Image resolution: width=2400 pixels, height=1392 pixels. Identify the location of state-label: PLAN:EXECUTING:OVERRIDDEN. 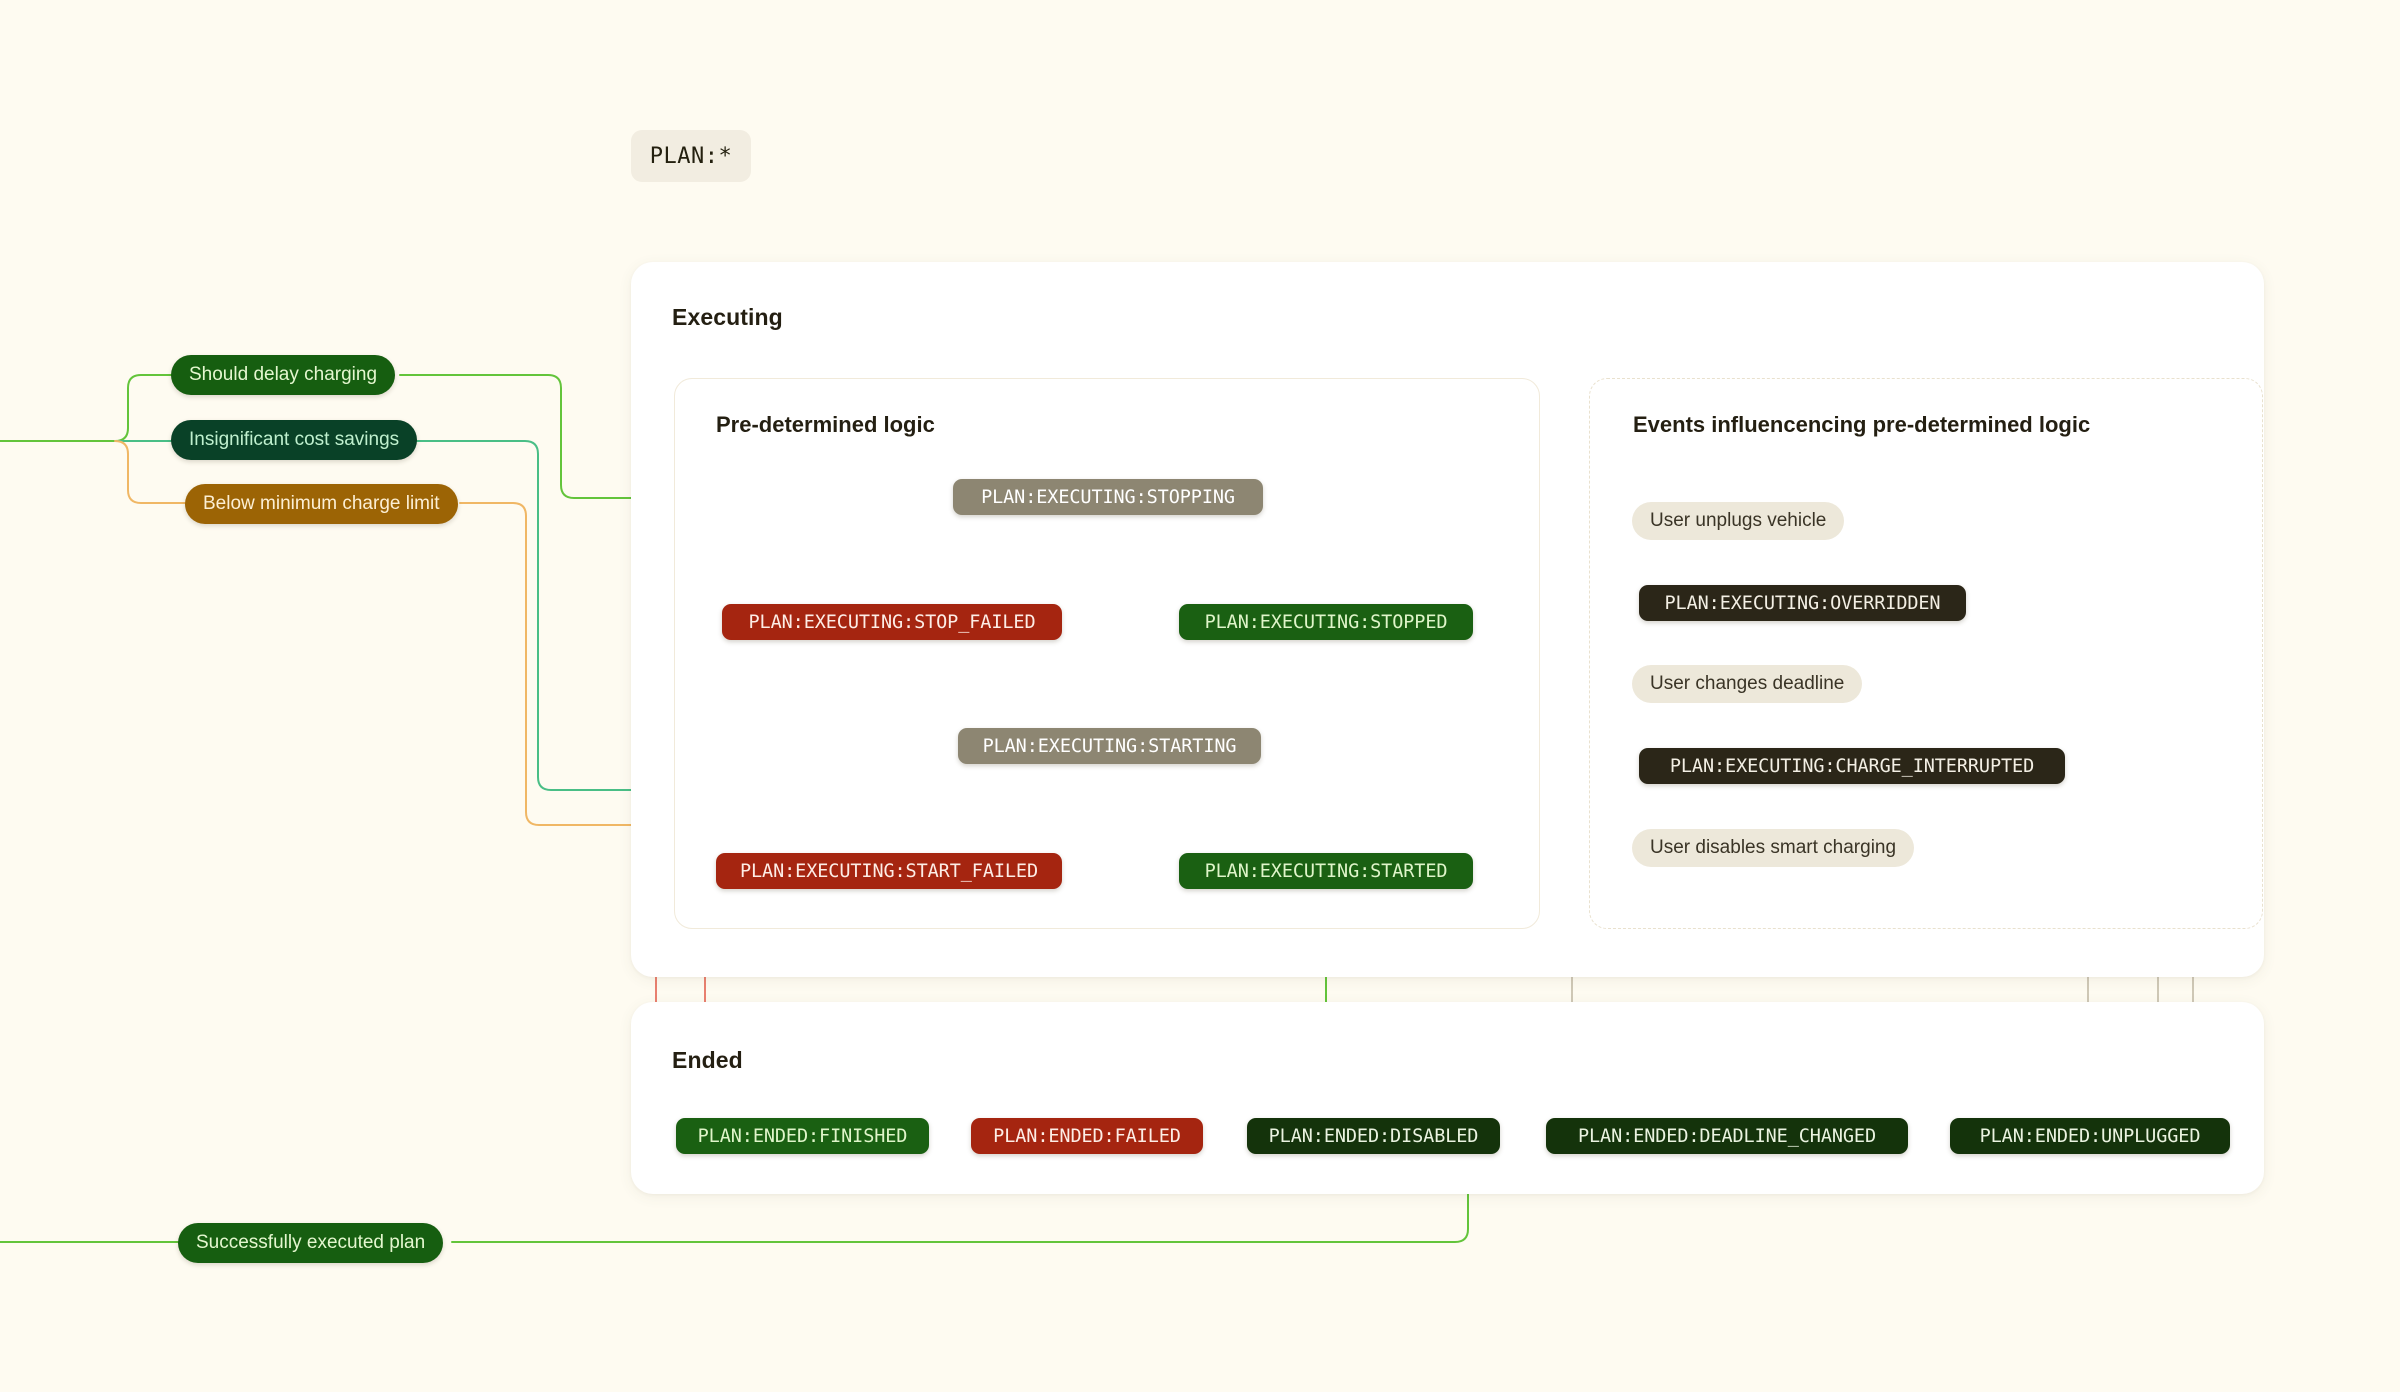
(1802, 603).